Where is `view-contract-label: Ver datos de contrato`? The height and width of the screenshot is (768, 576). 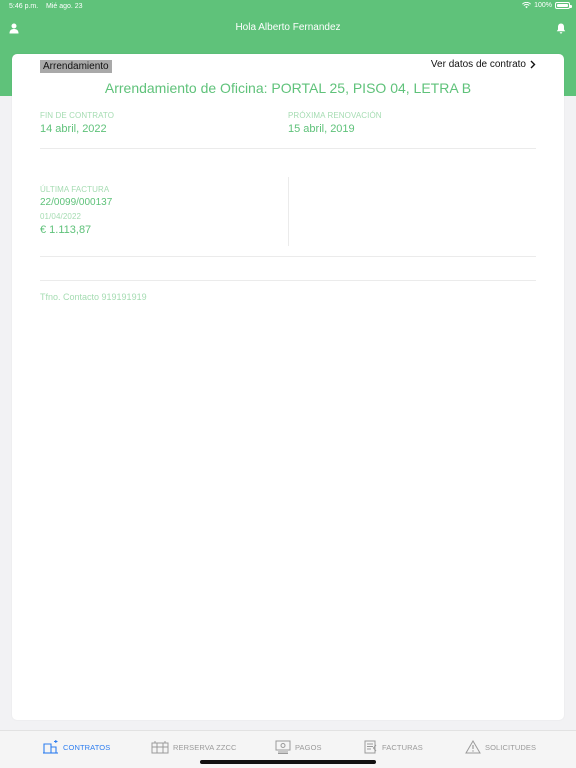 view-contract-label: Ver datos de contrato is located at coordinates (478, 64).